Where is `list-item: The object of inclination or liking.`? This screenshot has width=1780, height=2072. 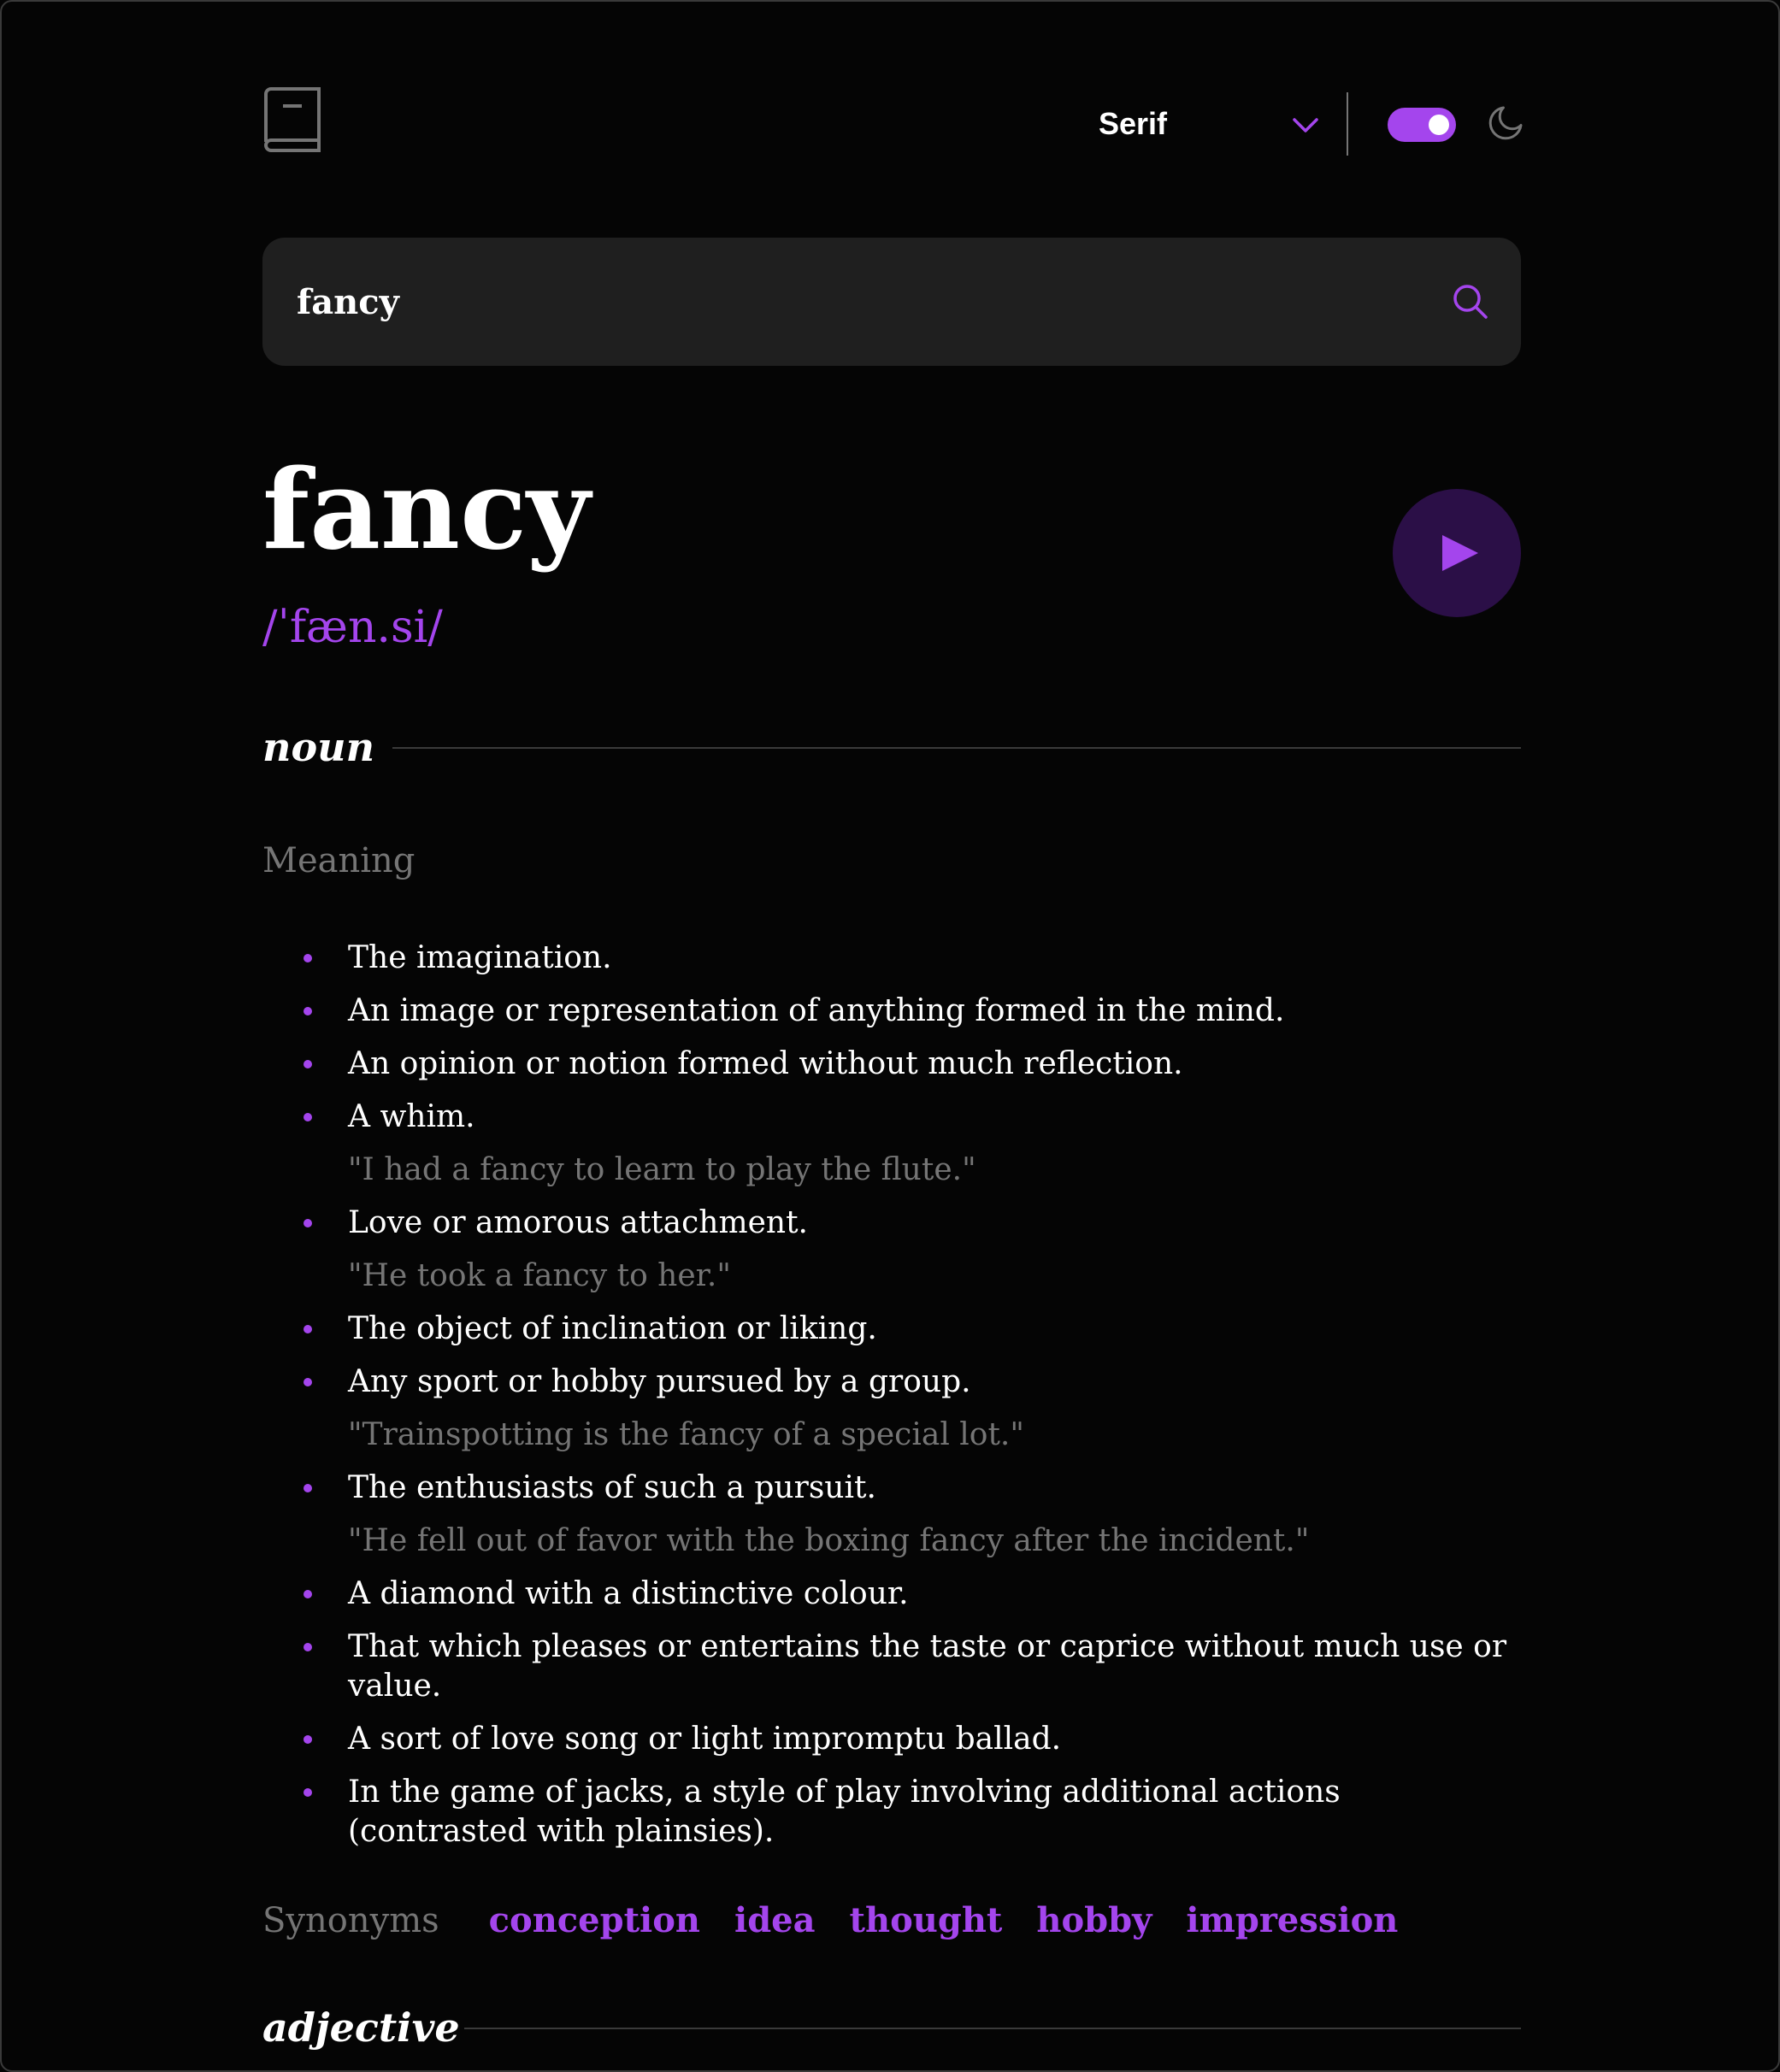
list-item: The object of inclination or liking. is located at coordinates (891, 1330).